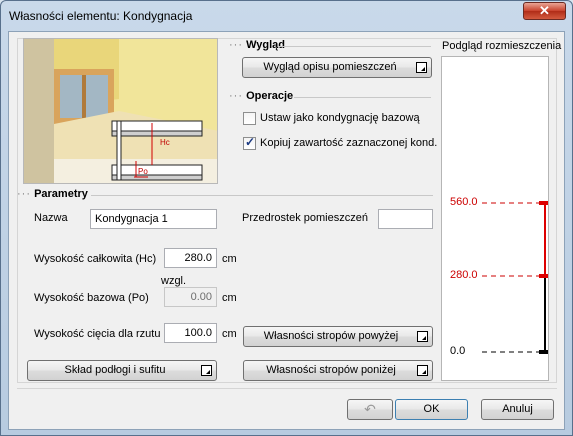 This screenshot has width=573, height=436. What do you see at coordinates (287, 388) in the screenshot?
I see `footer-divider` at bounding box center [287, 388].